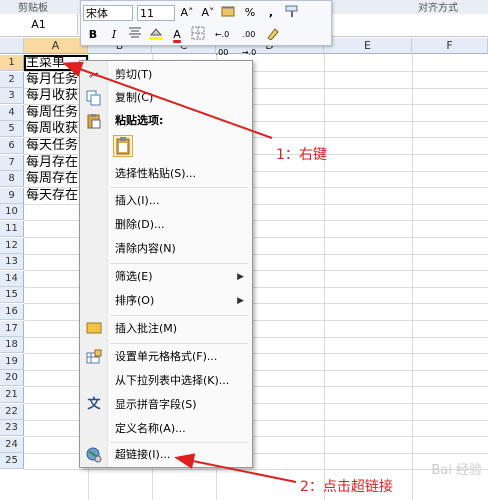 Image resolution: width=488 pixels, height=500 pixels. What do you see at coordinates (135, 32) in the screenshot?
I see `align-center-glyph` at bounding box center [135, 32].